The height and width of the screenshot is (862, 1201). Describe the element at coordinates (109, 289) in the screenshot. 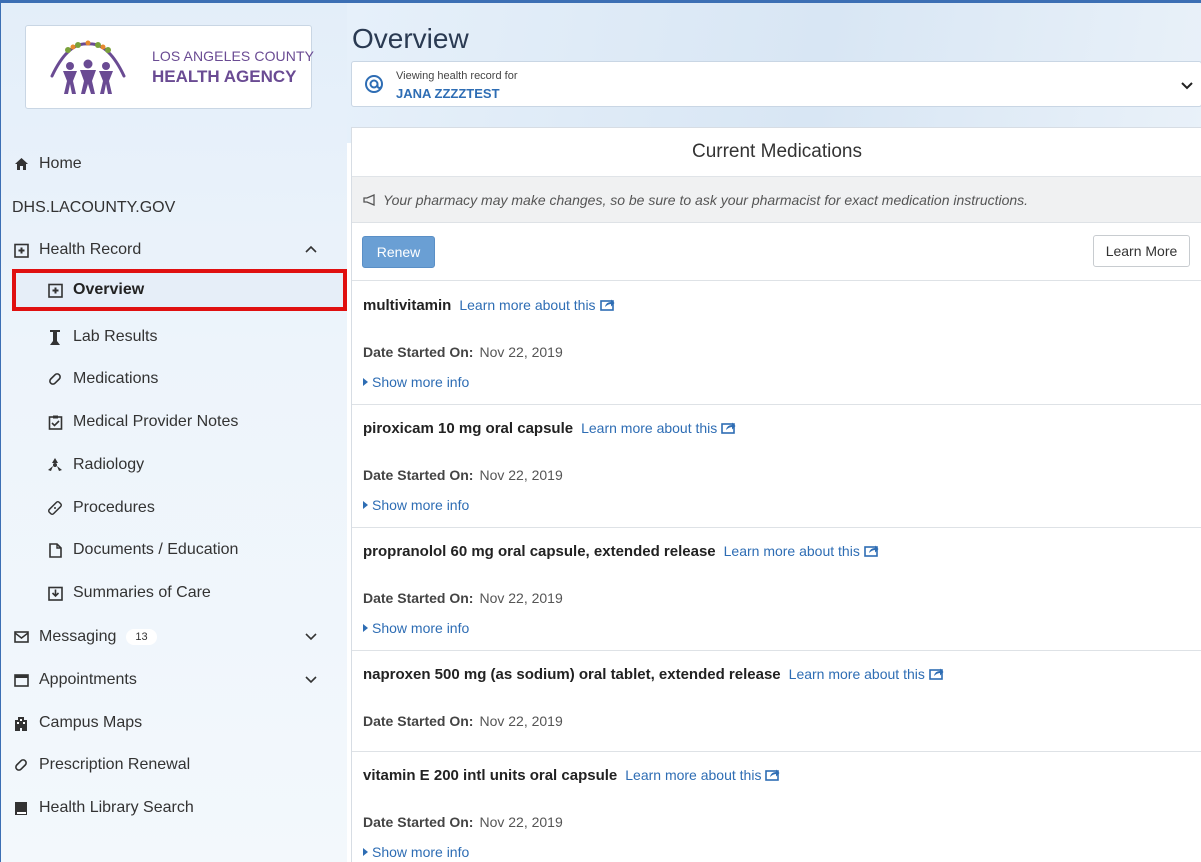

I see `nav-overview-label: Overview` at that location.